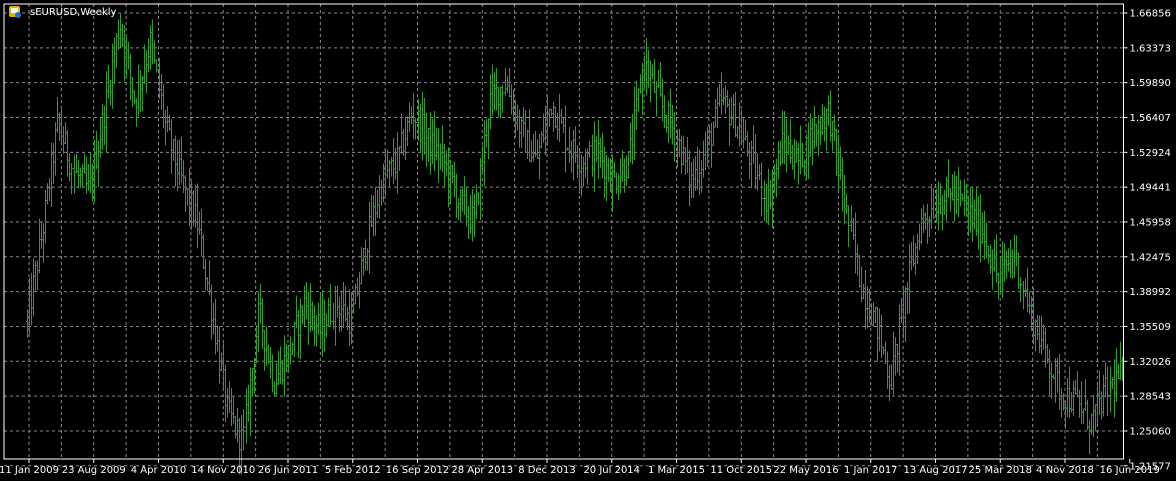 This screenshot has width=1176, height=481. What do you see at coordinates (353, 470) in the screenshot?
I see `x-tick-label: 5 Feb 2012` at bounding box center [353, 470].